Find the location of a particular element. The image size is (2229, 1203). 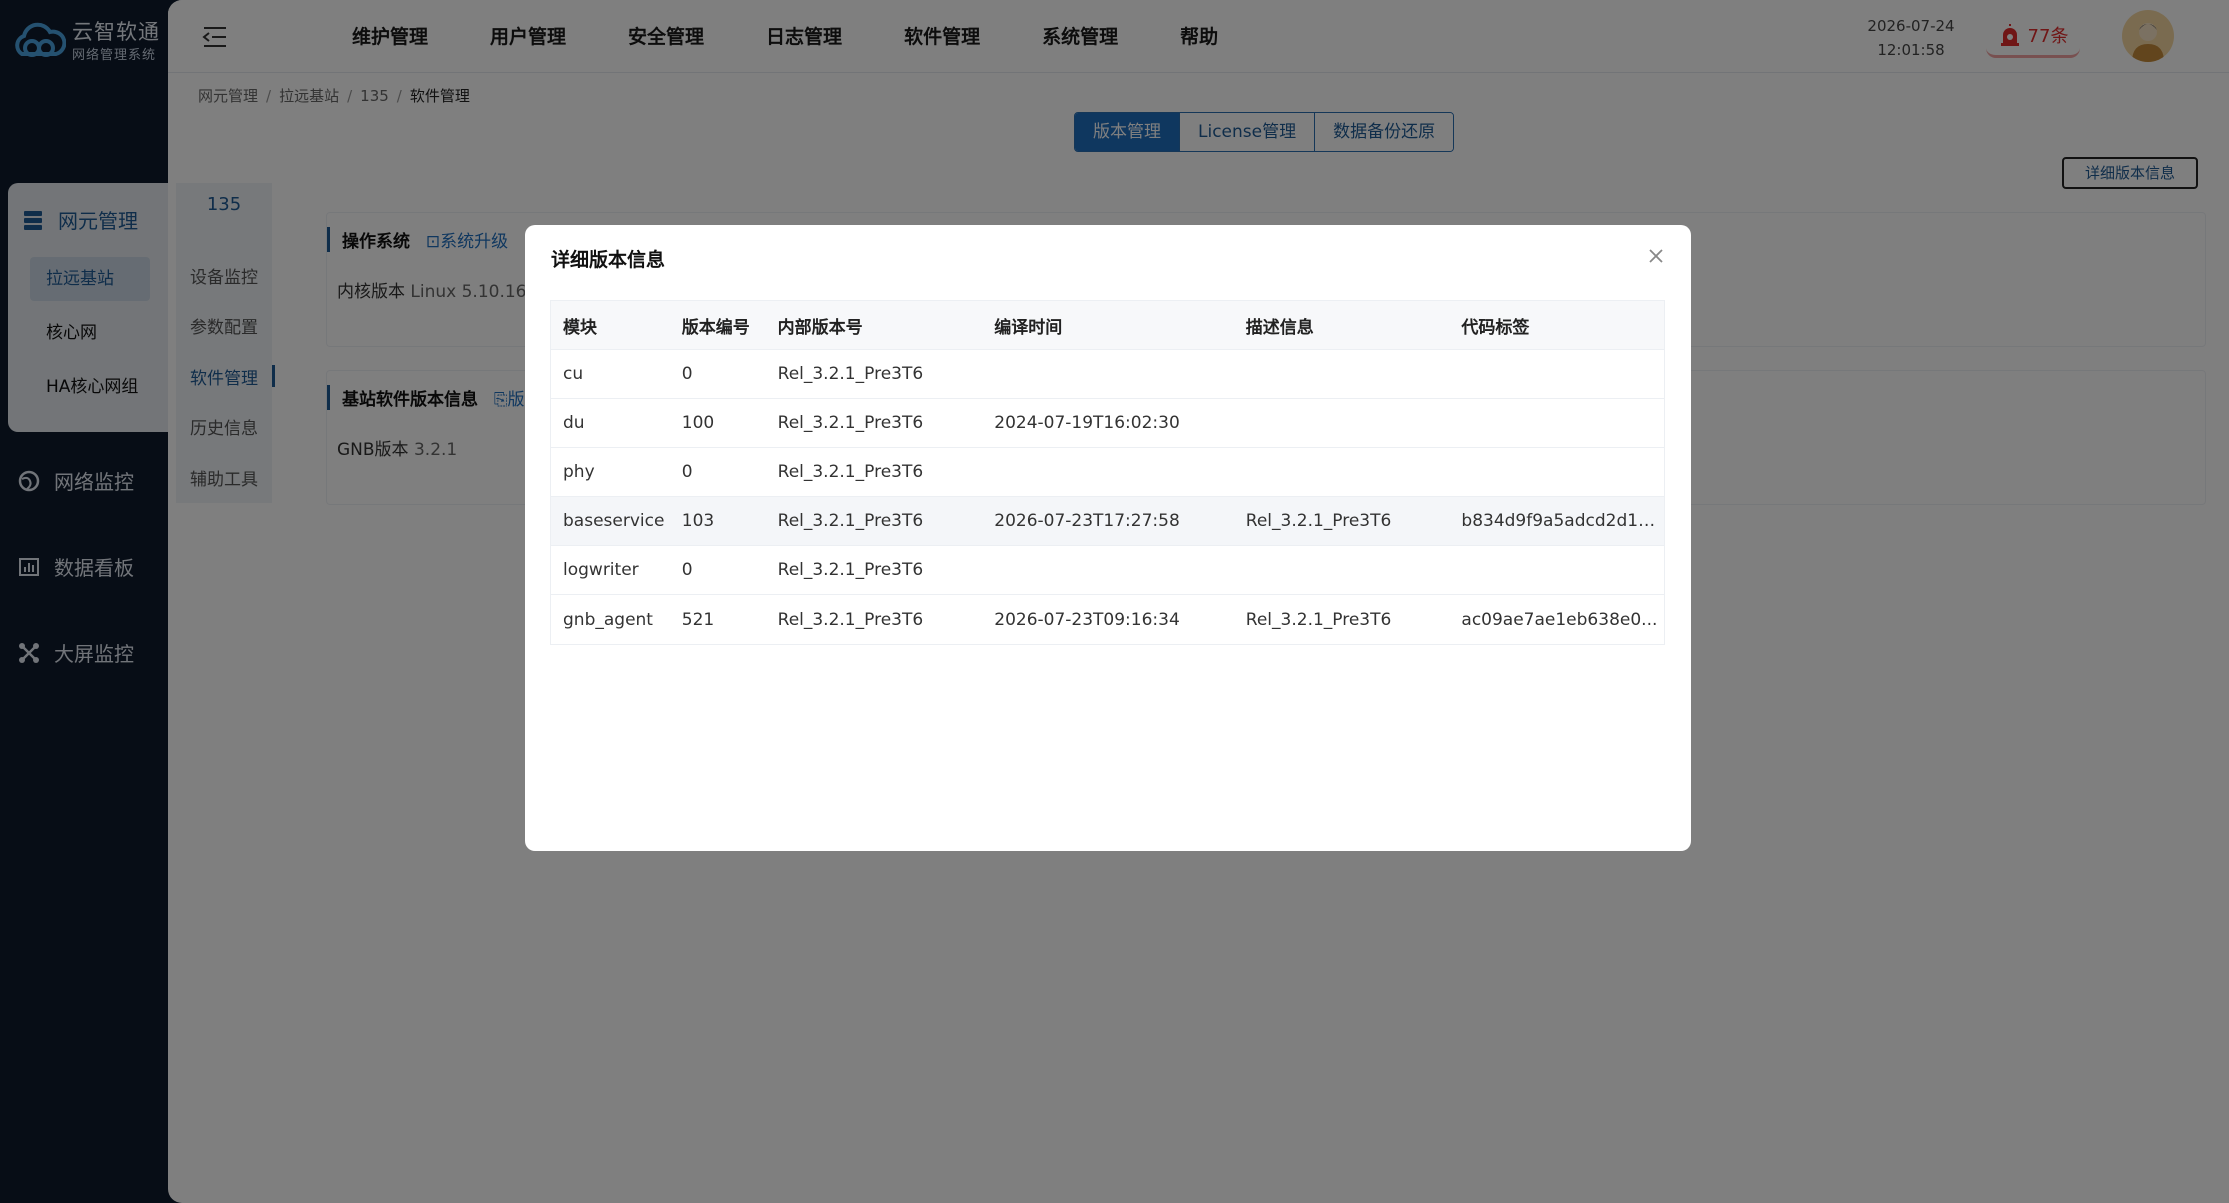

table-cell: cu is located at coordinates (573, 374).